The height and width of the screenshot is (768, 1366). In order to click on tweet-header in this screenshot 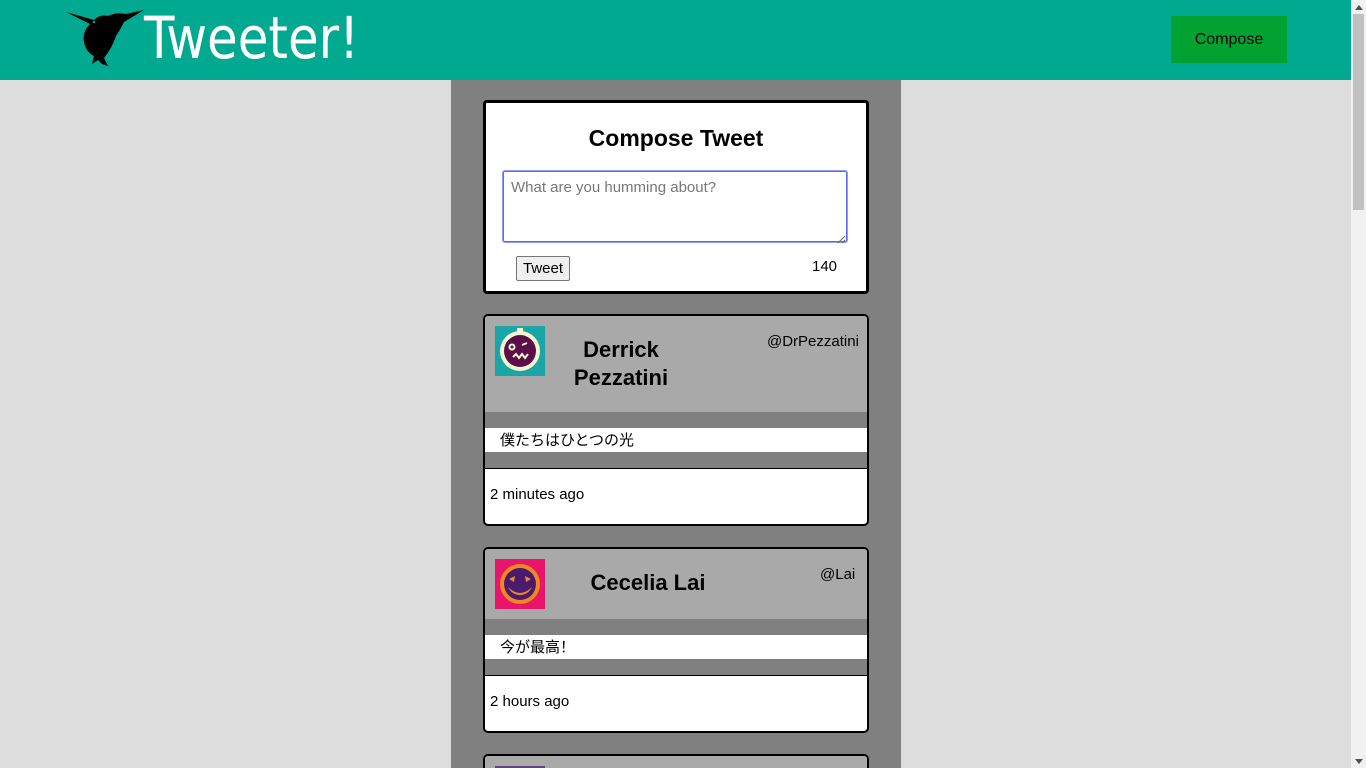, I will do `click(676, 762)`.